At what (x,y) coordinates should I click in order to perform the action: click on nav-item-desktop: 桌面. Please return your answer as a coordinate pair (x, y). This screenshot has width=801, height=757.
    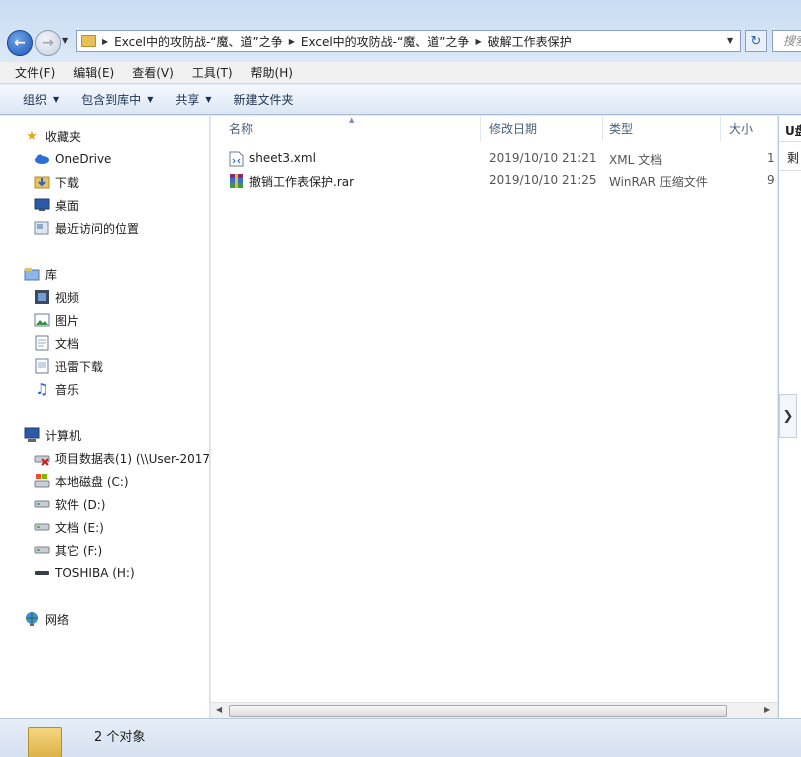
    Looking at the image, I should click on (56, 205).